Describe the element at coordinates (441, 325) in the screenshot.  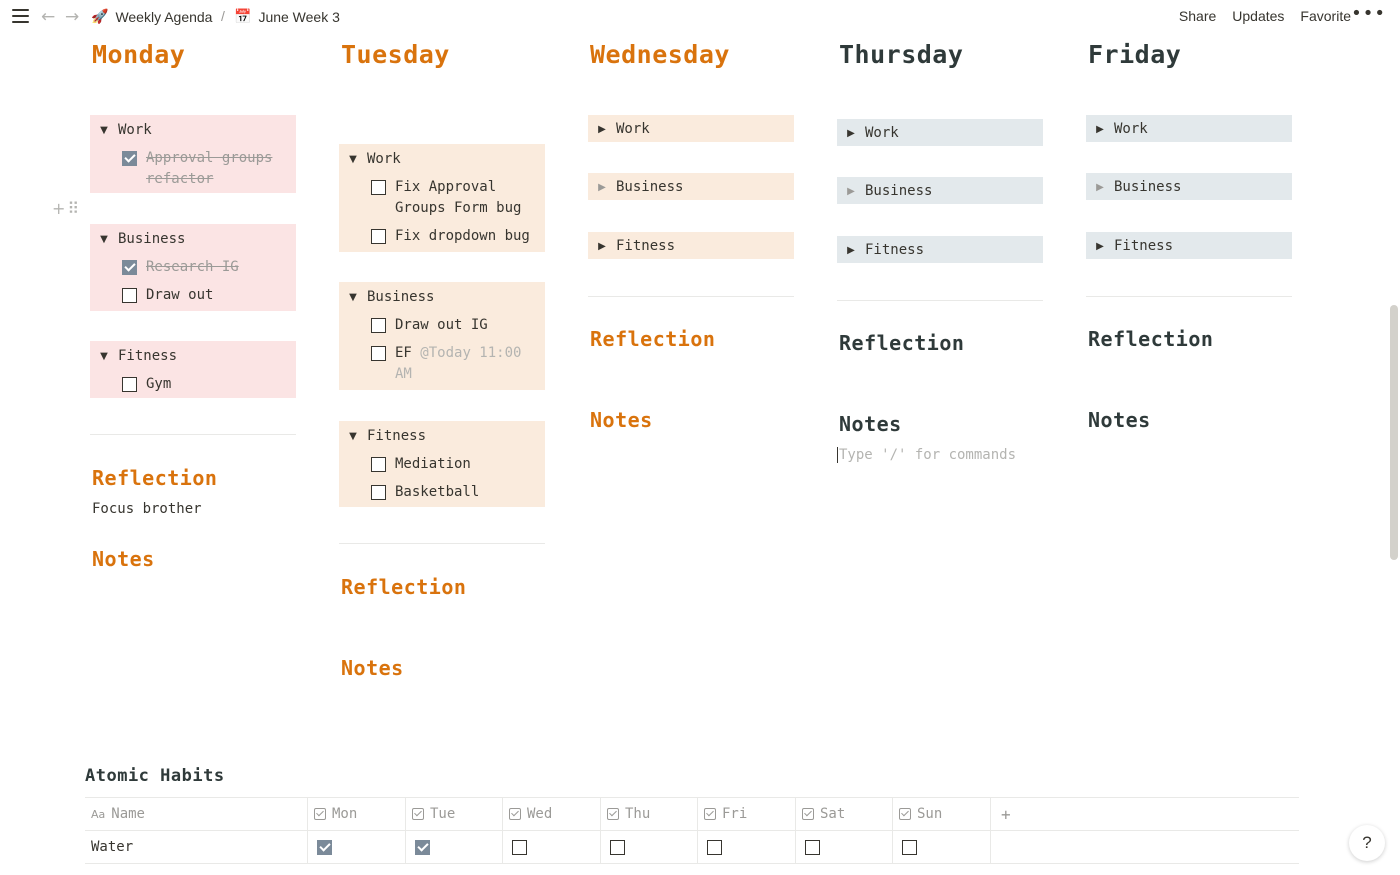
I see `todo-text: Draw out IG` at that location.